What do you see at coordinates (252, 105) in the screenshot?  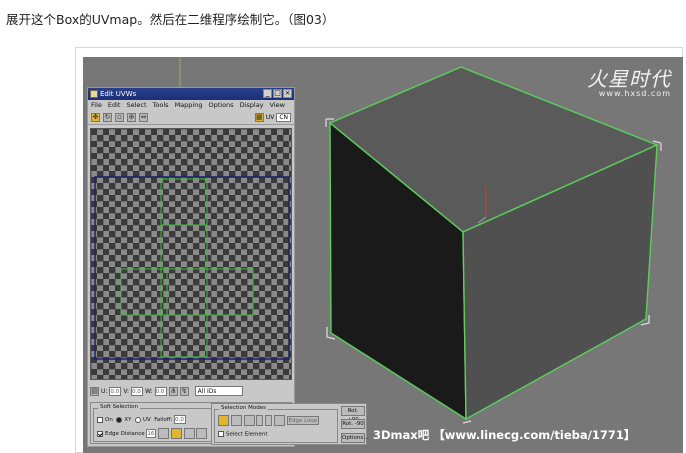 I see `menu-display: Display` at bounding box center [252, 105].